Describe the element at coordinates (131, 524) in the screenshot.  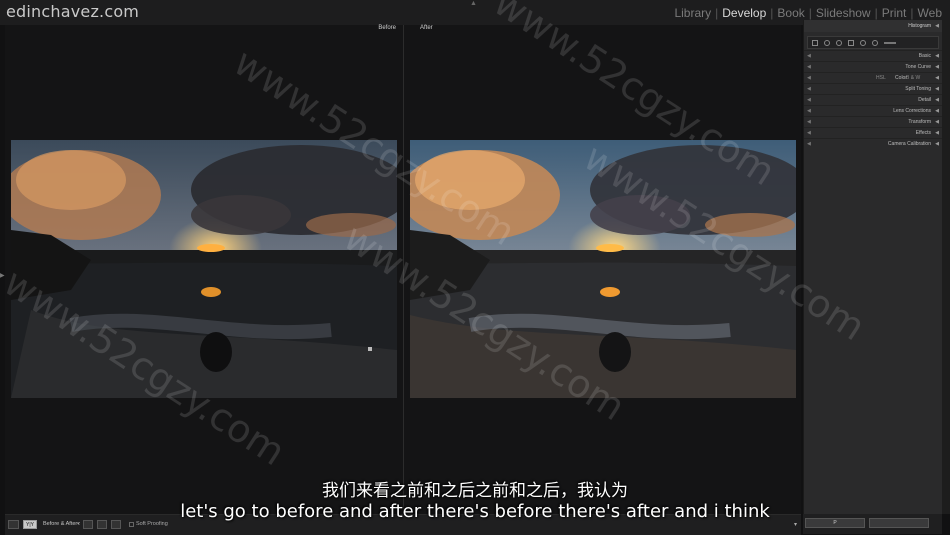
I see `soft-proofing-checkbox` at that location.